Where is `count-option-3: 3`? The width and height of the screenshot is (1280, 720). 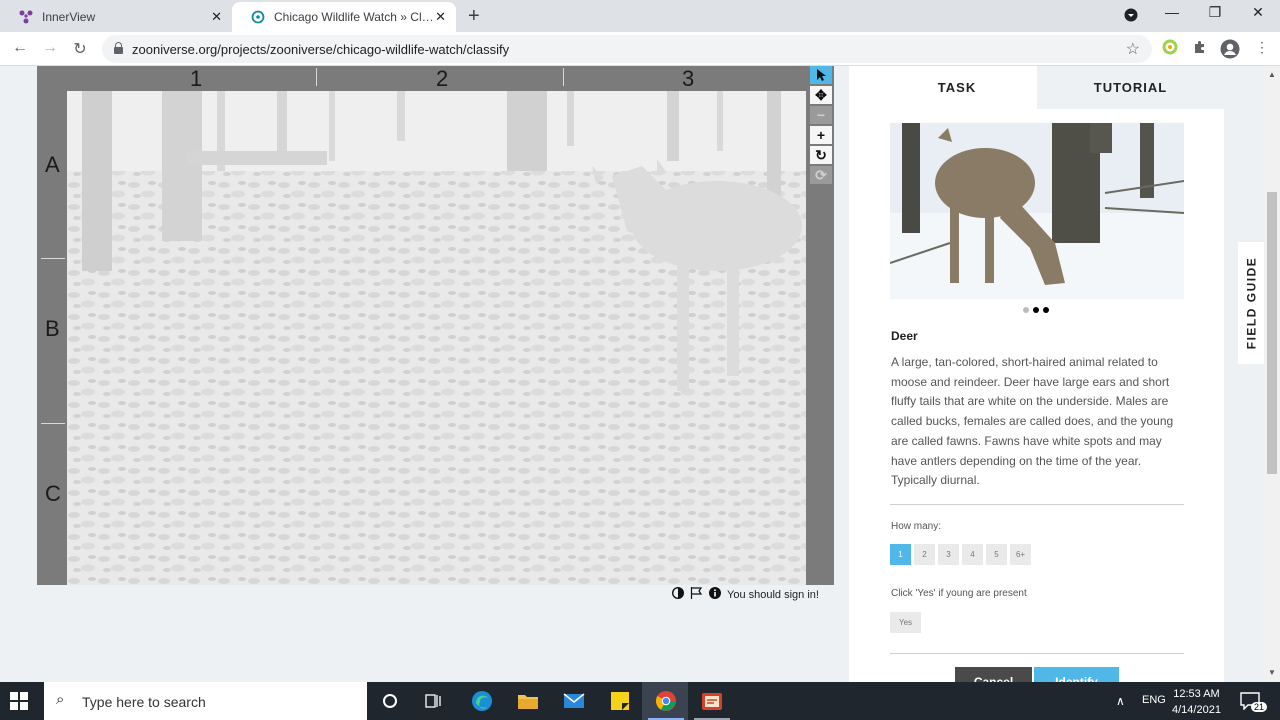
count-option-3: 3 is located at coordinates (948, 554).